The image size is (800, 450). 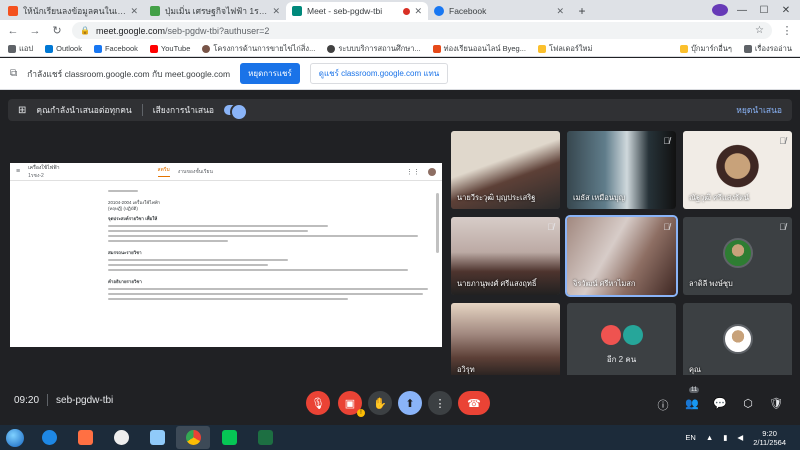 I want to click on stop-sharing-button: หยุดการแชร์, so click(x=270, y=73).